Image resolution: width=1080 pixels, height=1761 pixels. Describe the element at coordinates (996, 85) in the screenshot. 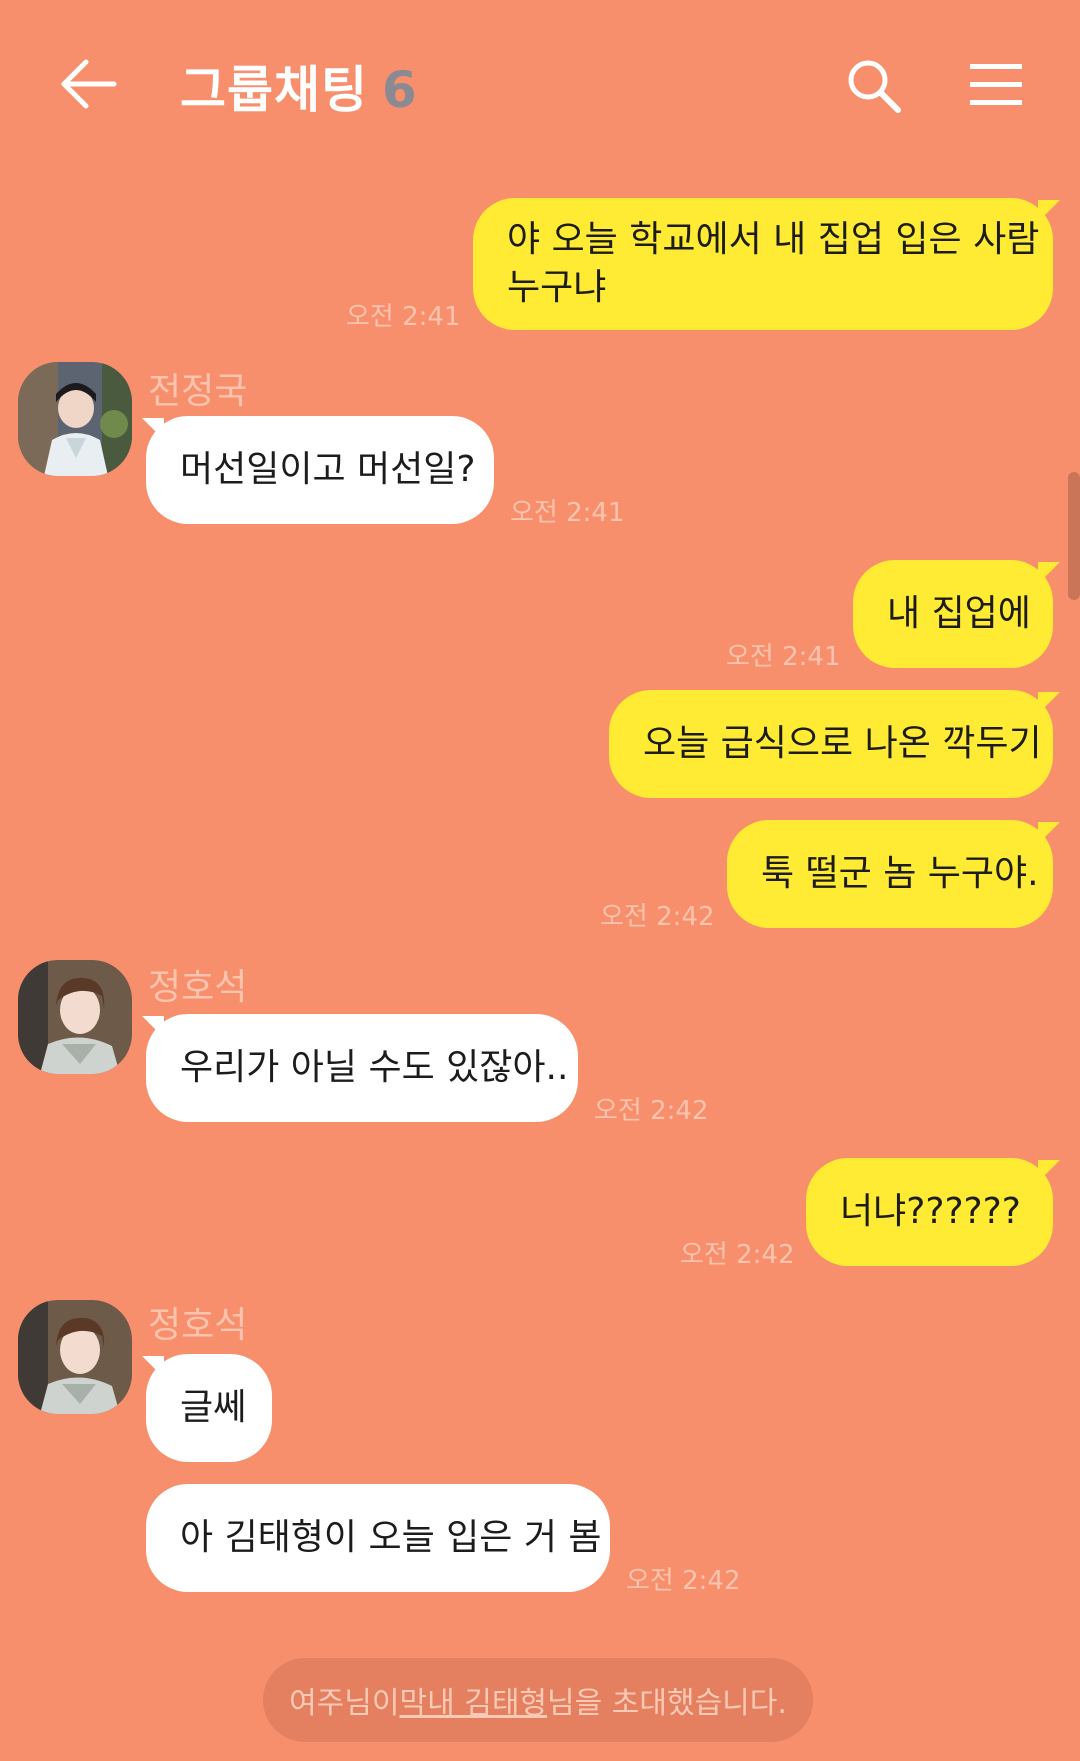

I see `hamburger-menu-icon` at that location.